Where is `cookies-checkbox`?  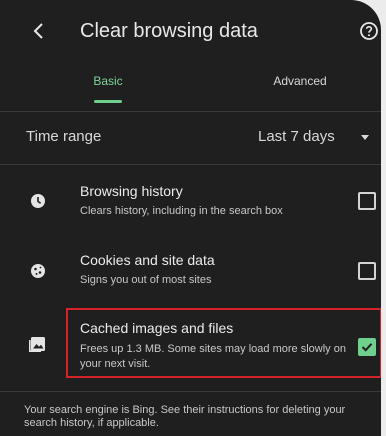 cookies-checkbox is located at coordinates (367, 271).